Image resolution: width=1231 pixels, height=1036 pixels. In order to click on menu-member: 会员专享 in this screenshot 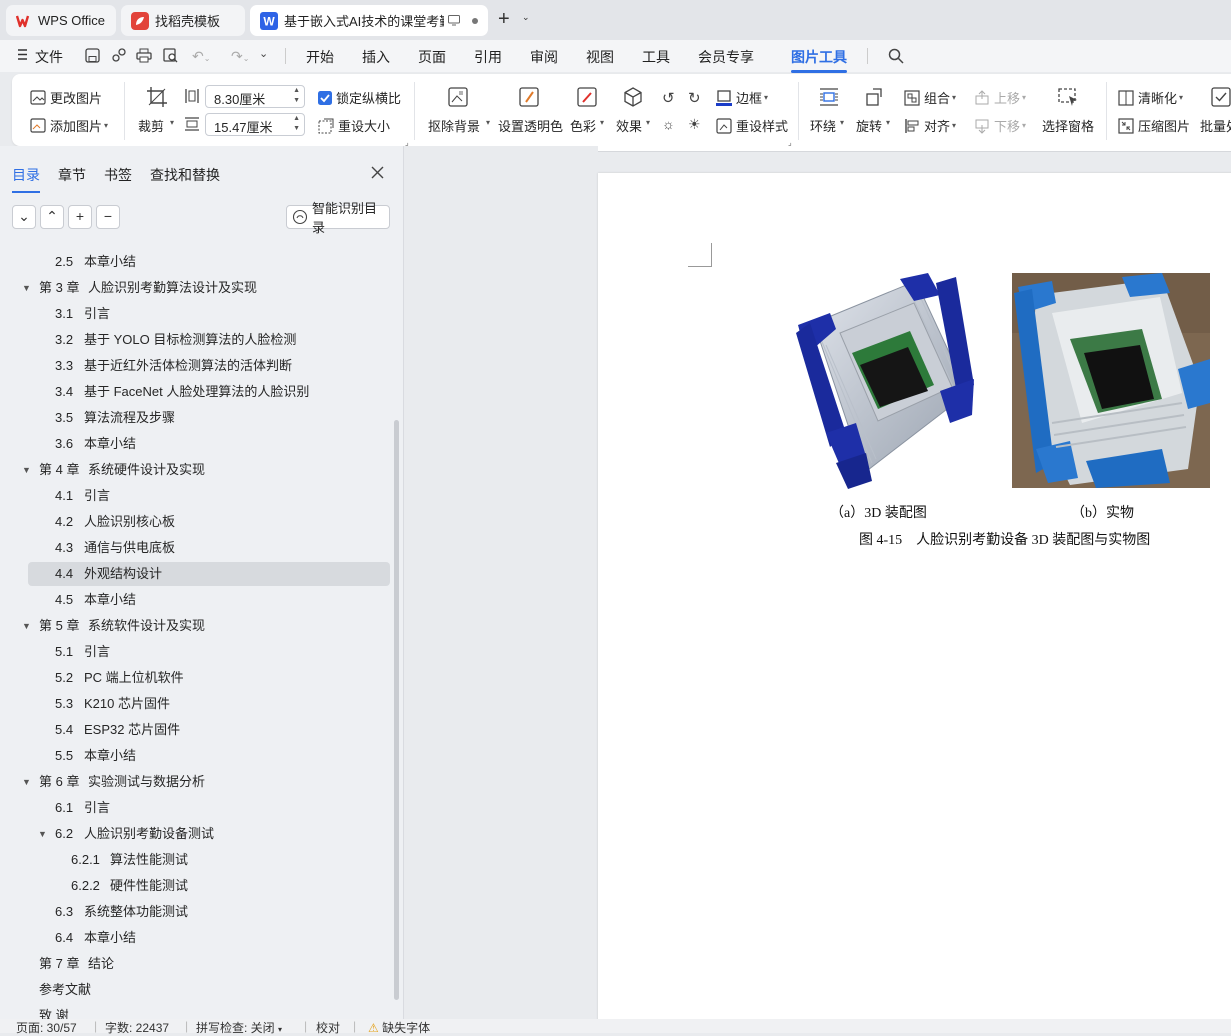, I will do `click(726, 57)`.